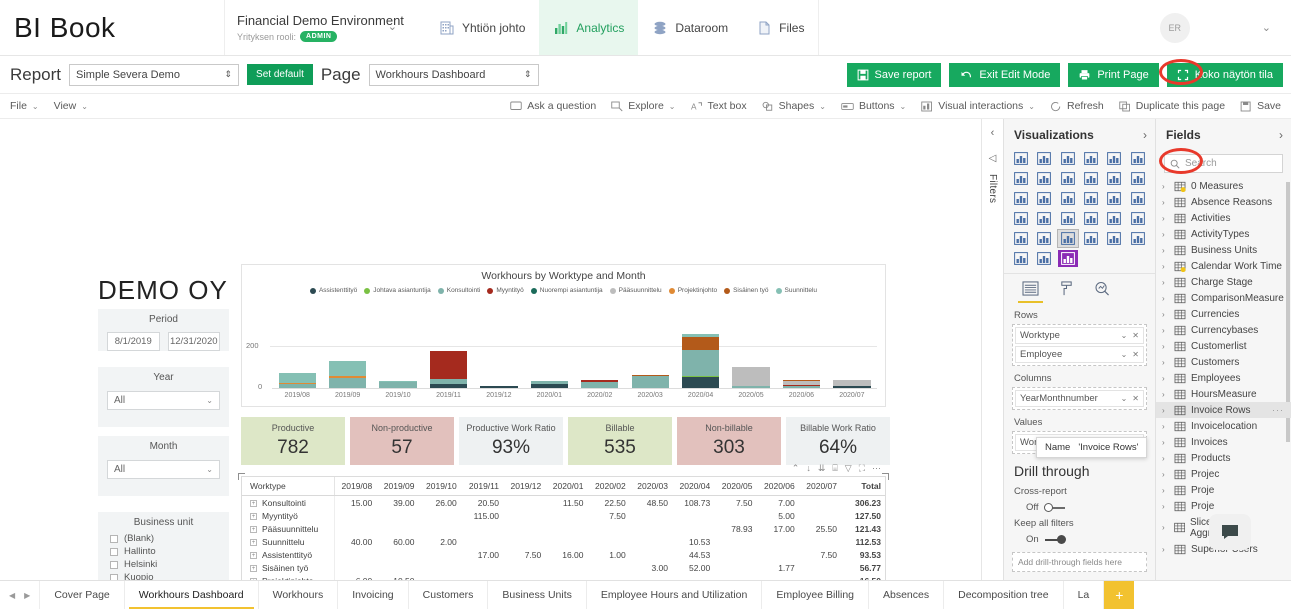 The height and width of the screenshot is (609, 1291). What do you see at coordinates (1281, 135) in the screenshot?
I see `expand-right-icon: ›` at bounding box center [1281, 135].